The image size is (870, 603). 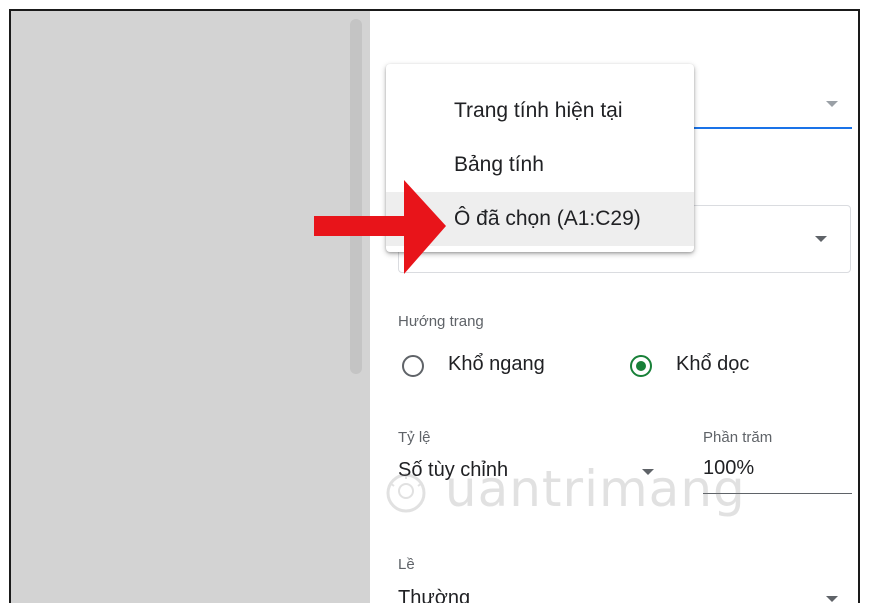 What do you see at coordinates (413, 366) in the screenshot?
I see `landscape-radio` at bounding box center [413, 366].